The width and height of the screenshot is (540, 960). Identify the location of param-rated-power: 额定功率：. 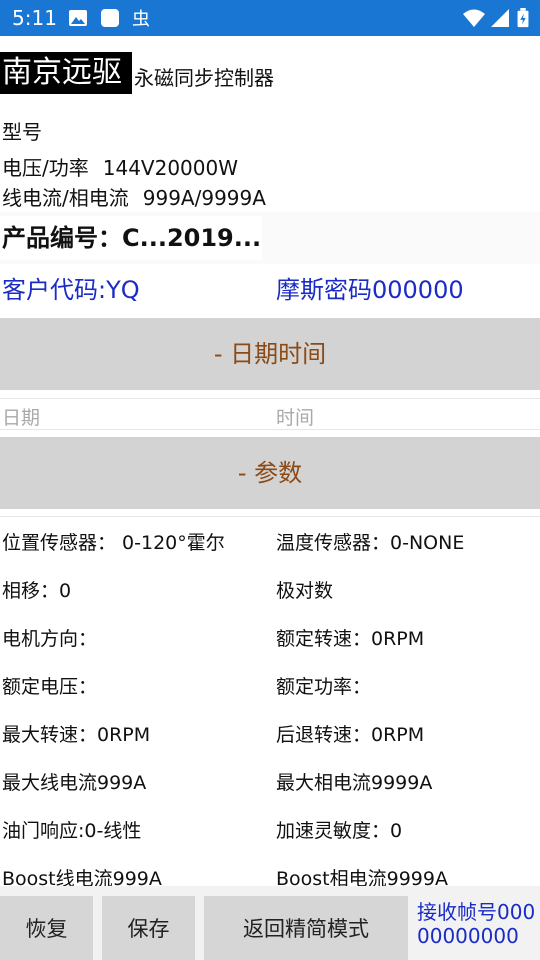
(323, 685).